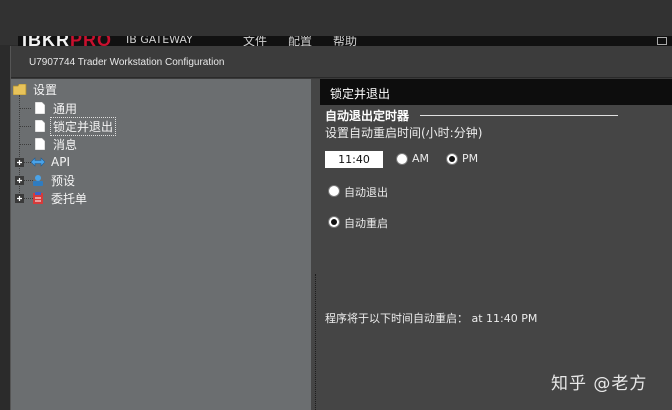  I want to click on orders-icon, so click(38, 198).